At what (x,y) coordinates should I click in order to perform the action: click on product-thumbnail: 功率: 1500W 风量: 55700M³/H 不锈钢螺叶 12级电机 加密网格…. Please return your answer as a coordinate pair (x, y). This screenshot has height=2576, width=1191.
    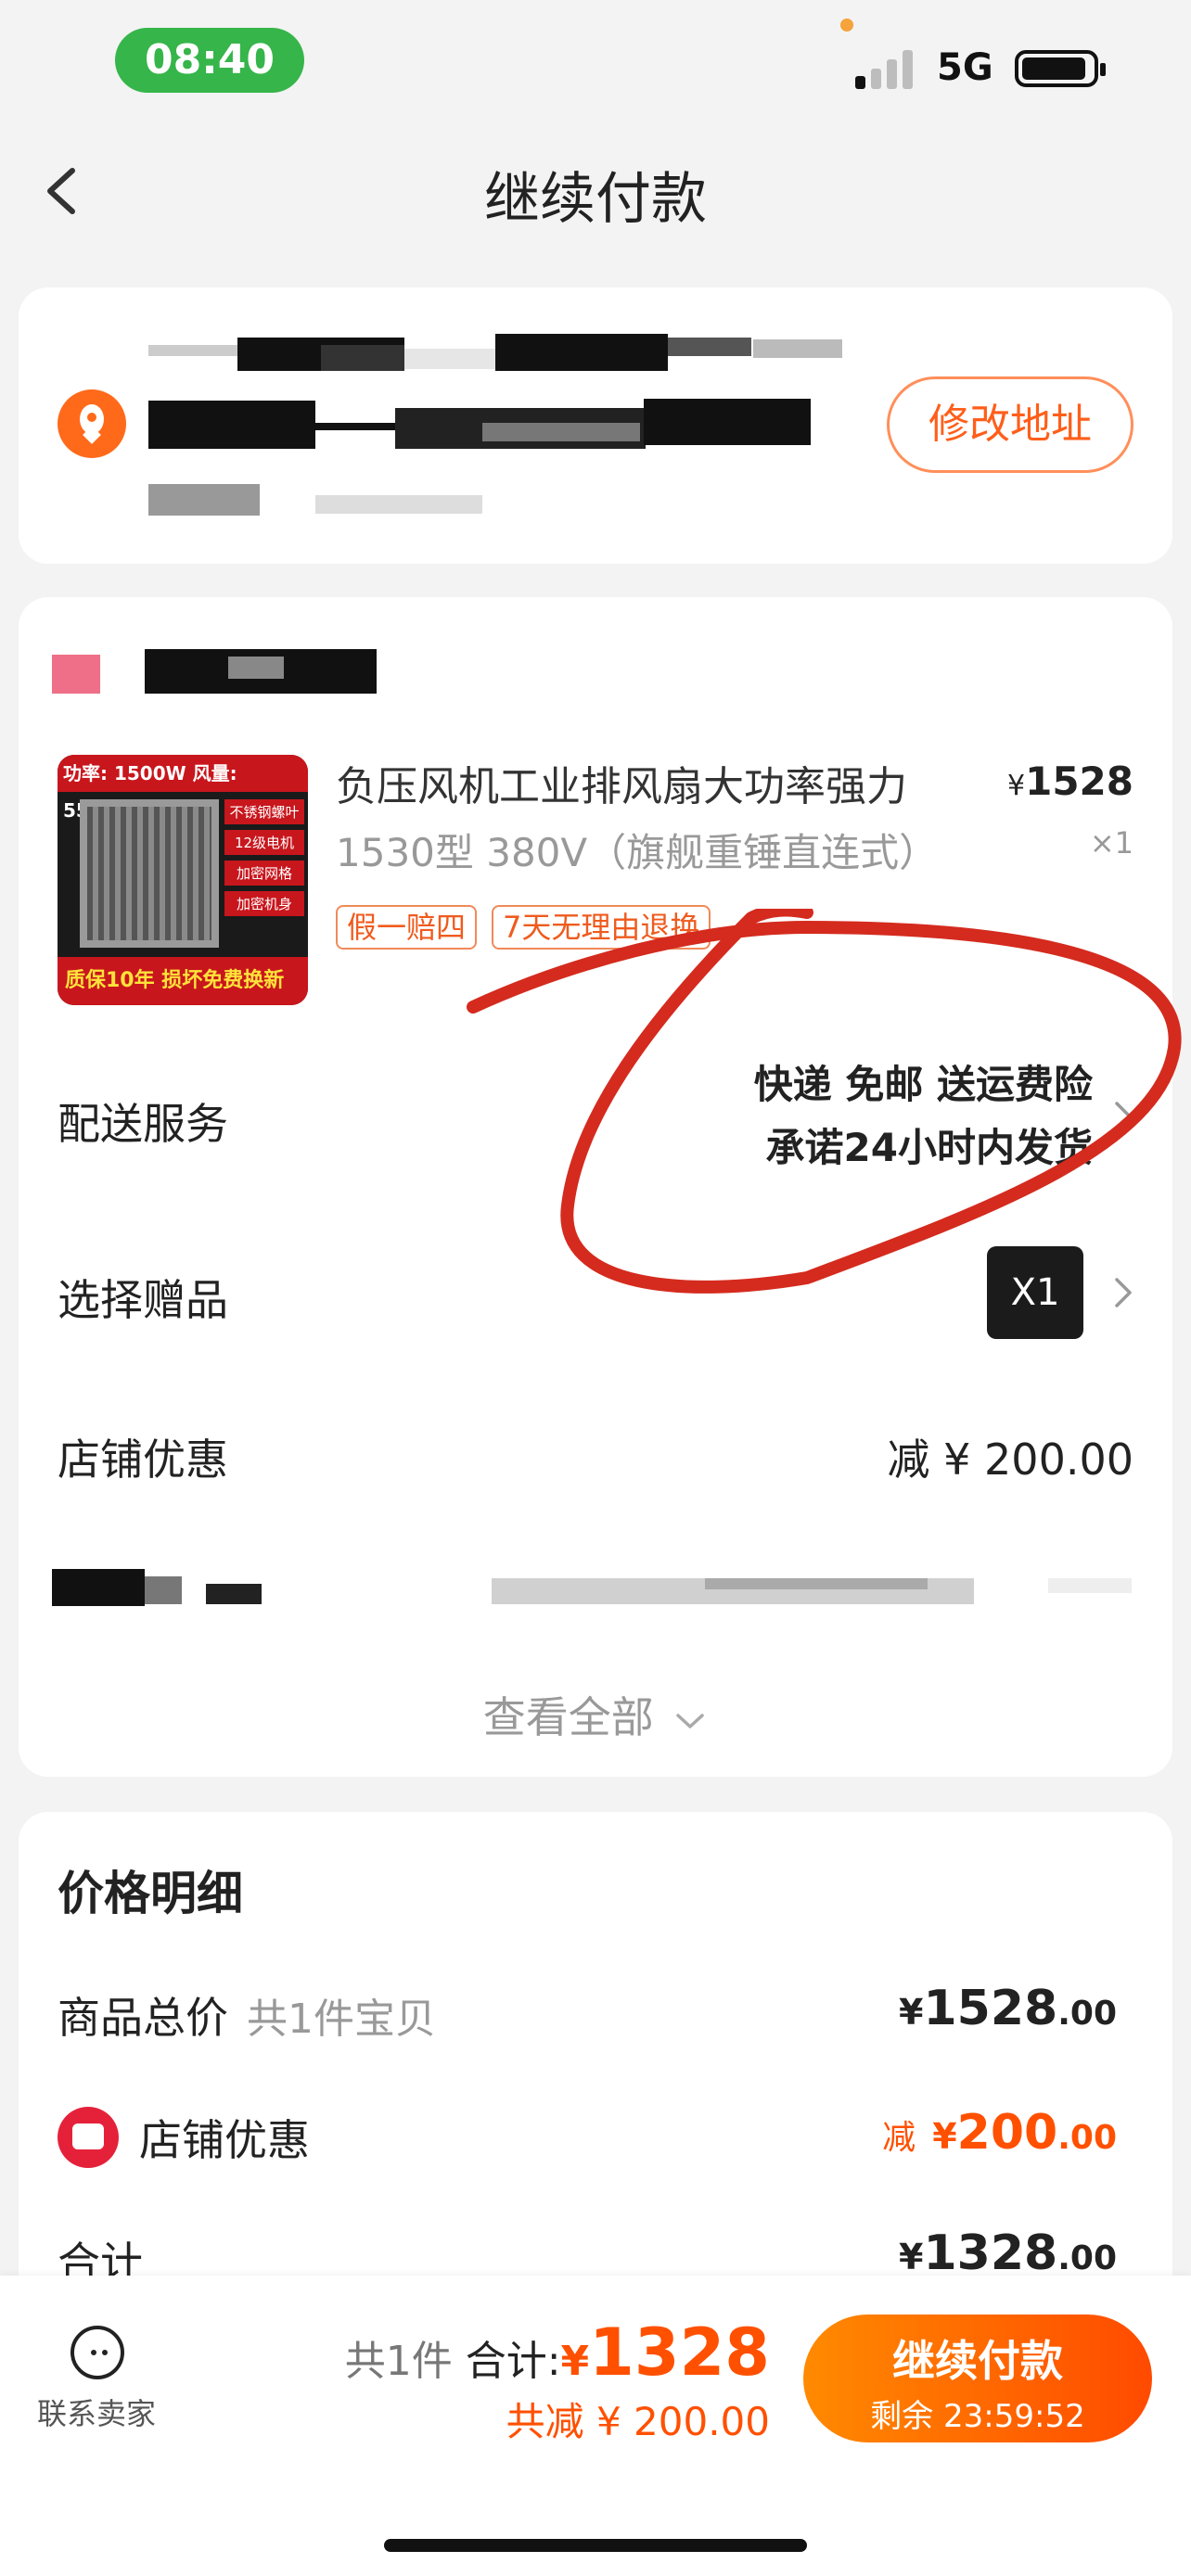
    Looking at the image, I should click on (183, 880).